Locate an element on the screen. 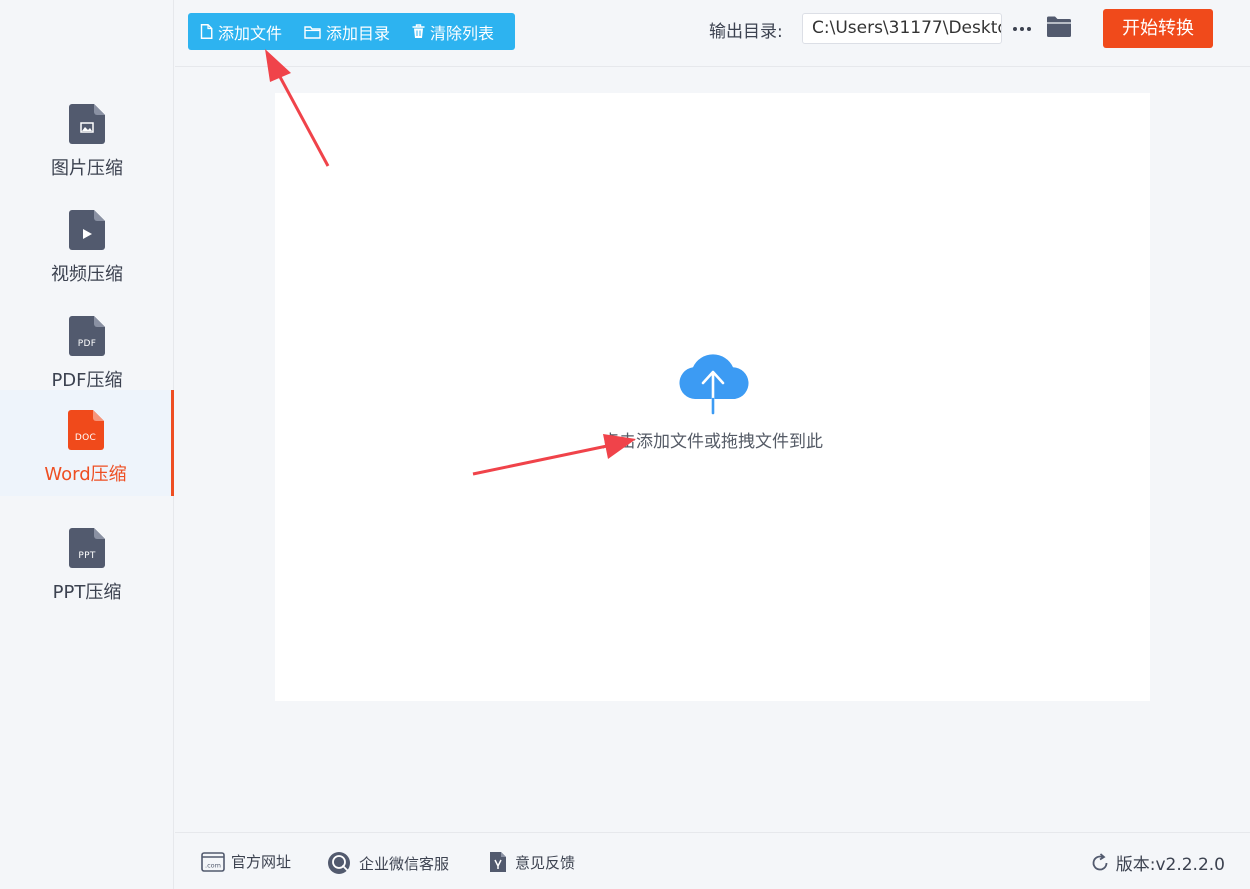 This screenshot has width=1250, height=889. wechat-support-link: 企业微信客服 is located at coordinates (388, 863).